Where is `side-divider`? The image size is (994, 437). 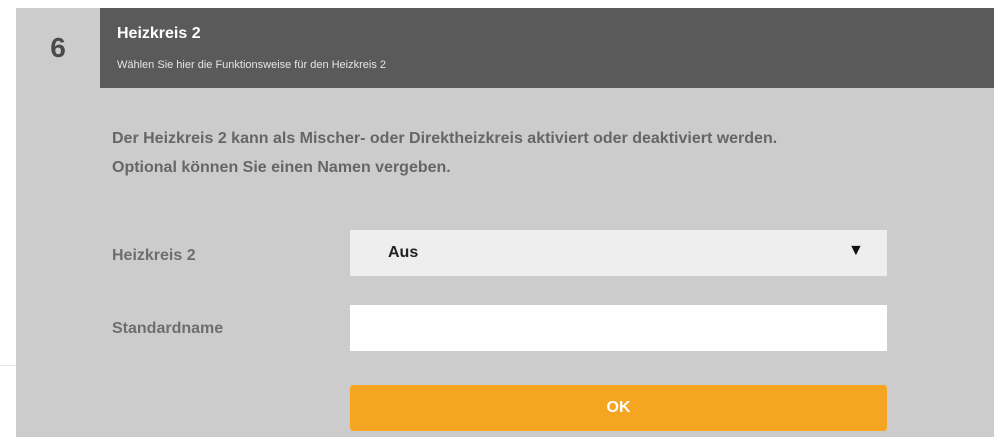 side-divider is located at coordinates (8, 365).